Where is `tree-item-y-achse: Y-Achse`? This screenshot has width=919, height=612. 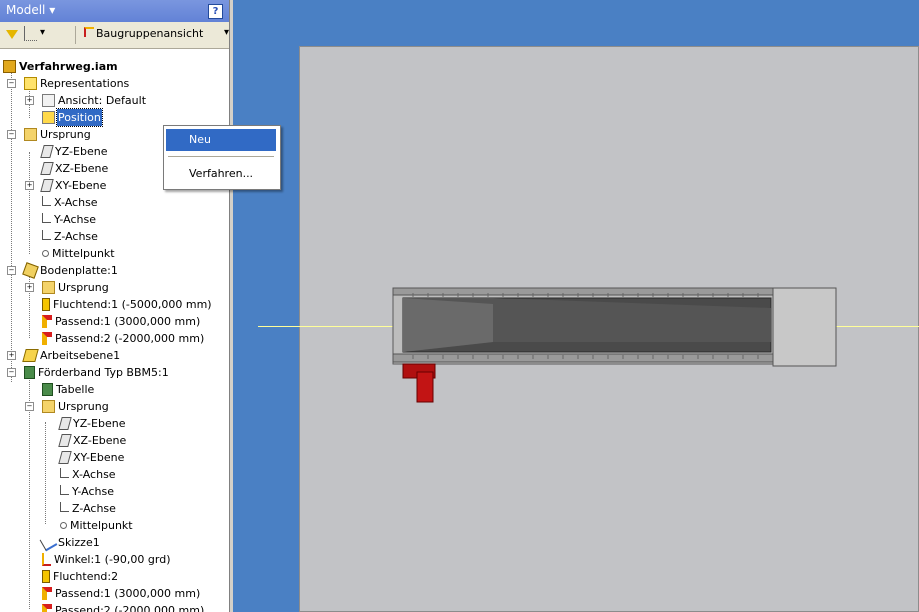 tree-item-y-achse: Y-Achse is located at coordinates (69, 219).